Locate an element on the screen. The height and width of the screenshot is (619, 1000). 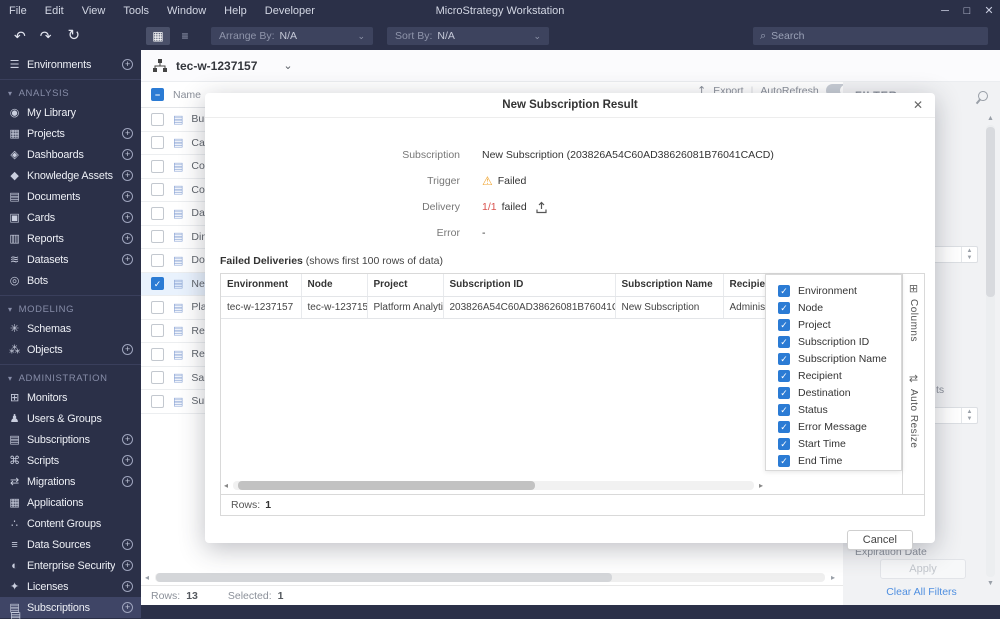
menu-tools: Tools is located at coordinates (136, 11).